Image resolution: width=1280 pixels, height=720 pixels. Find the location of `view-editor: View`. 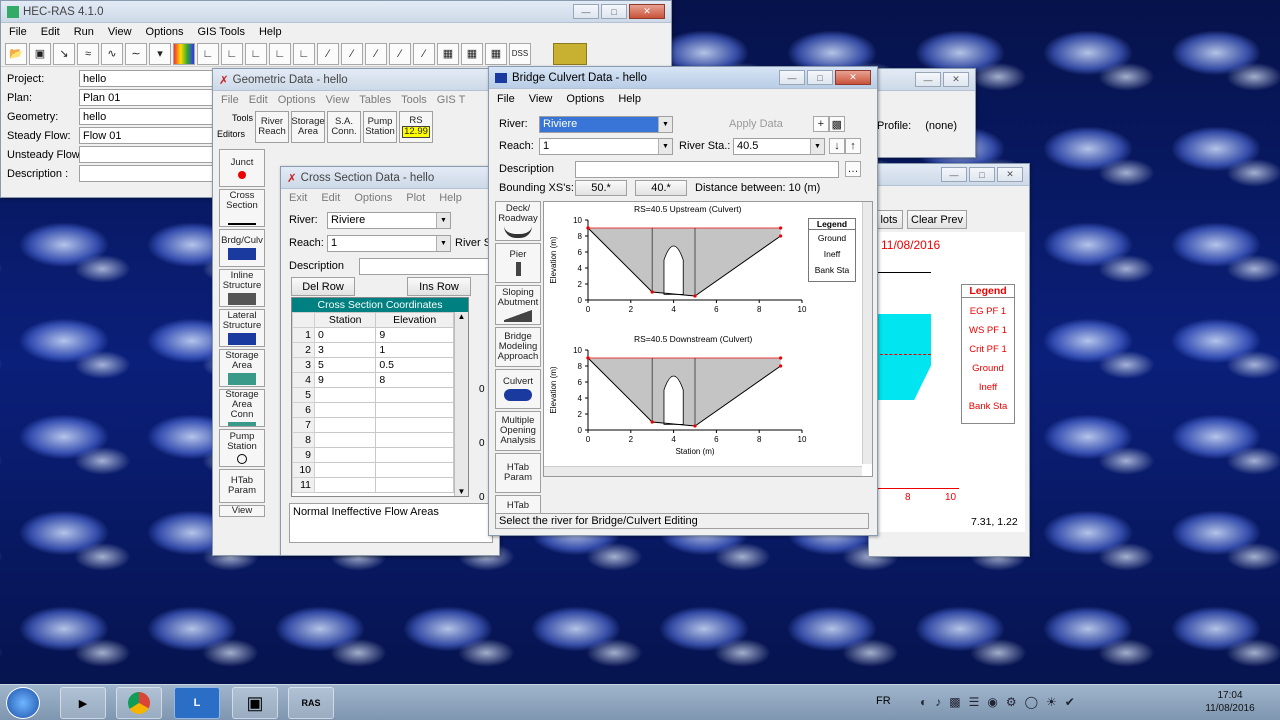

view-editor: View is located at coordinates (242, 511).